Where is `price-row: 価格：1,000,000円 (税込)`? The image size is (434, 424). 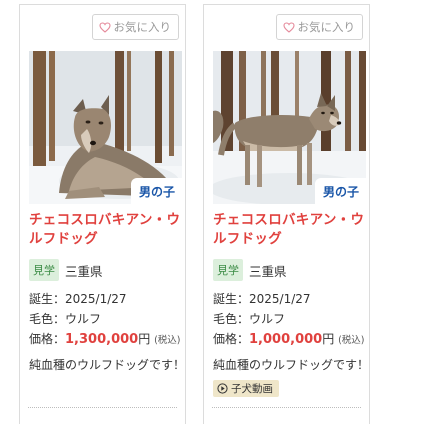 price-row: 価格：1,000,000円 (税込) is located at coordinates (288, 338).